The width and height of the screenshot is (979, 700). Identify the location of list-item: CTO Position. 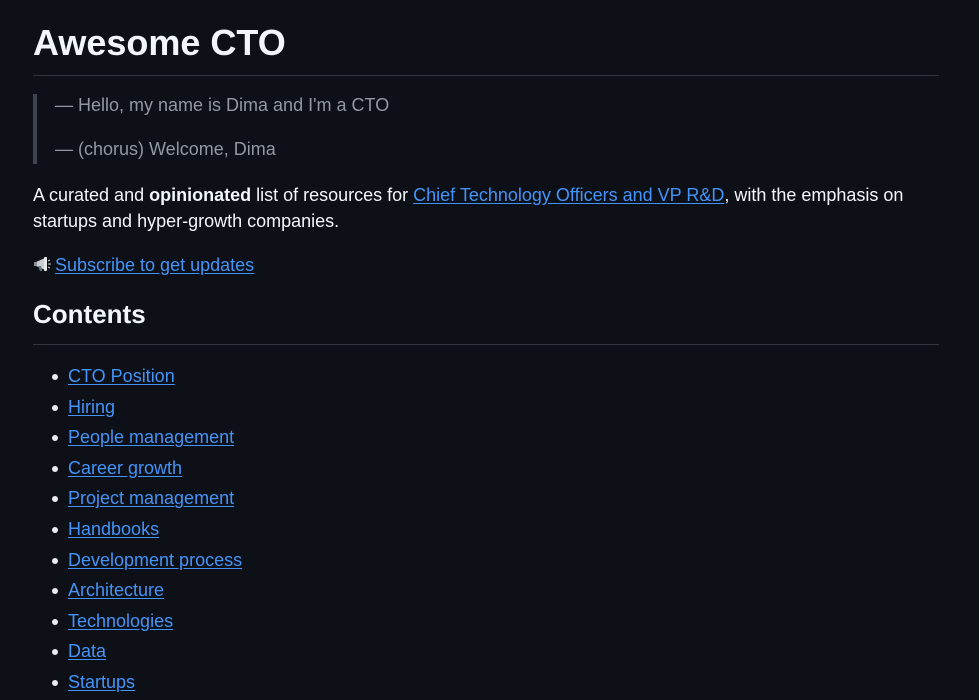
(495, 376).